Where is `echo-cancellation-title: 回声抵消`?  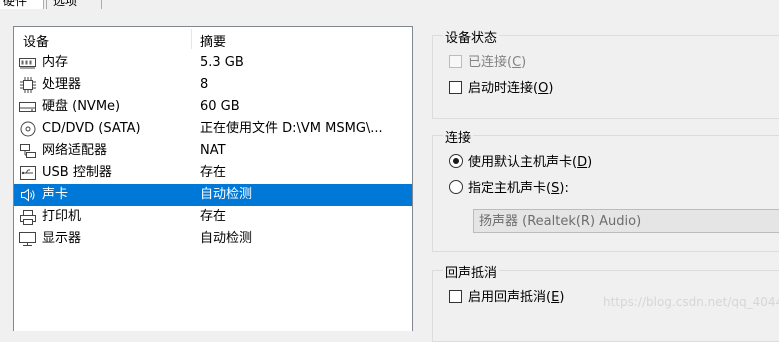 echo-cancellation-title: 回声抵消 is located at coordinates (471, 271).